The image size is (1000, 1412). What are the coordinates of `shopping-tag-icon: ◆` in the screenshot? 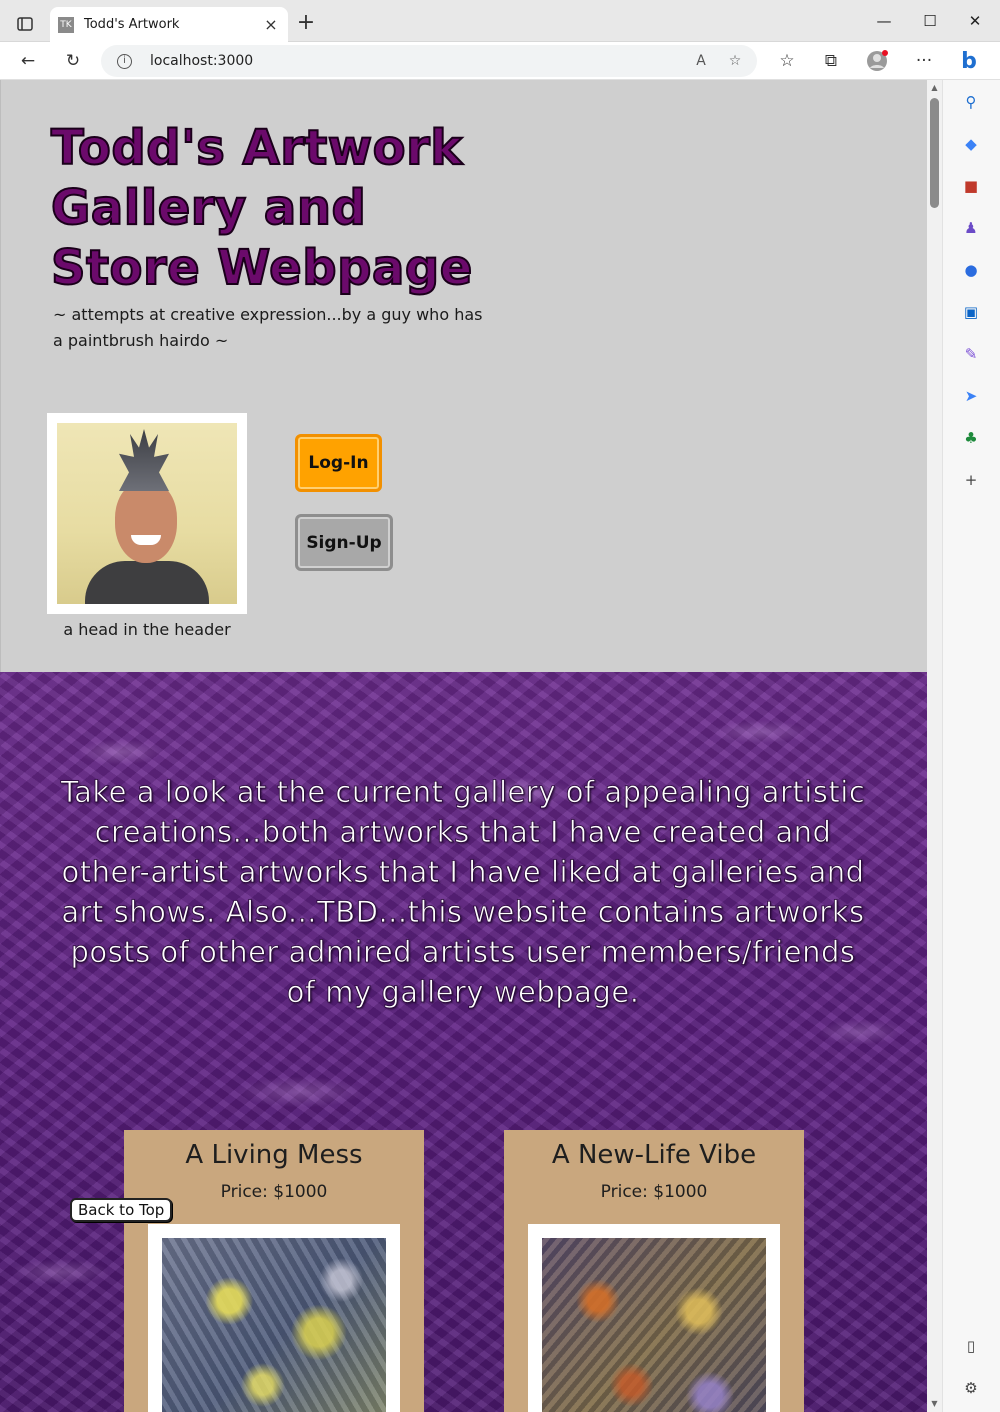 It's located at (971, 144).